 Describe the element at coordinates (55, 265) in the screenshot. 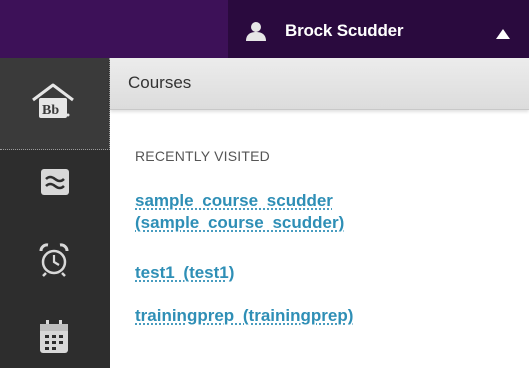

I see `sidebar-item-due-dates` at that location.